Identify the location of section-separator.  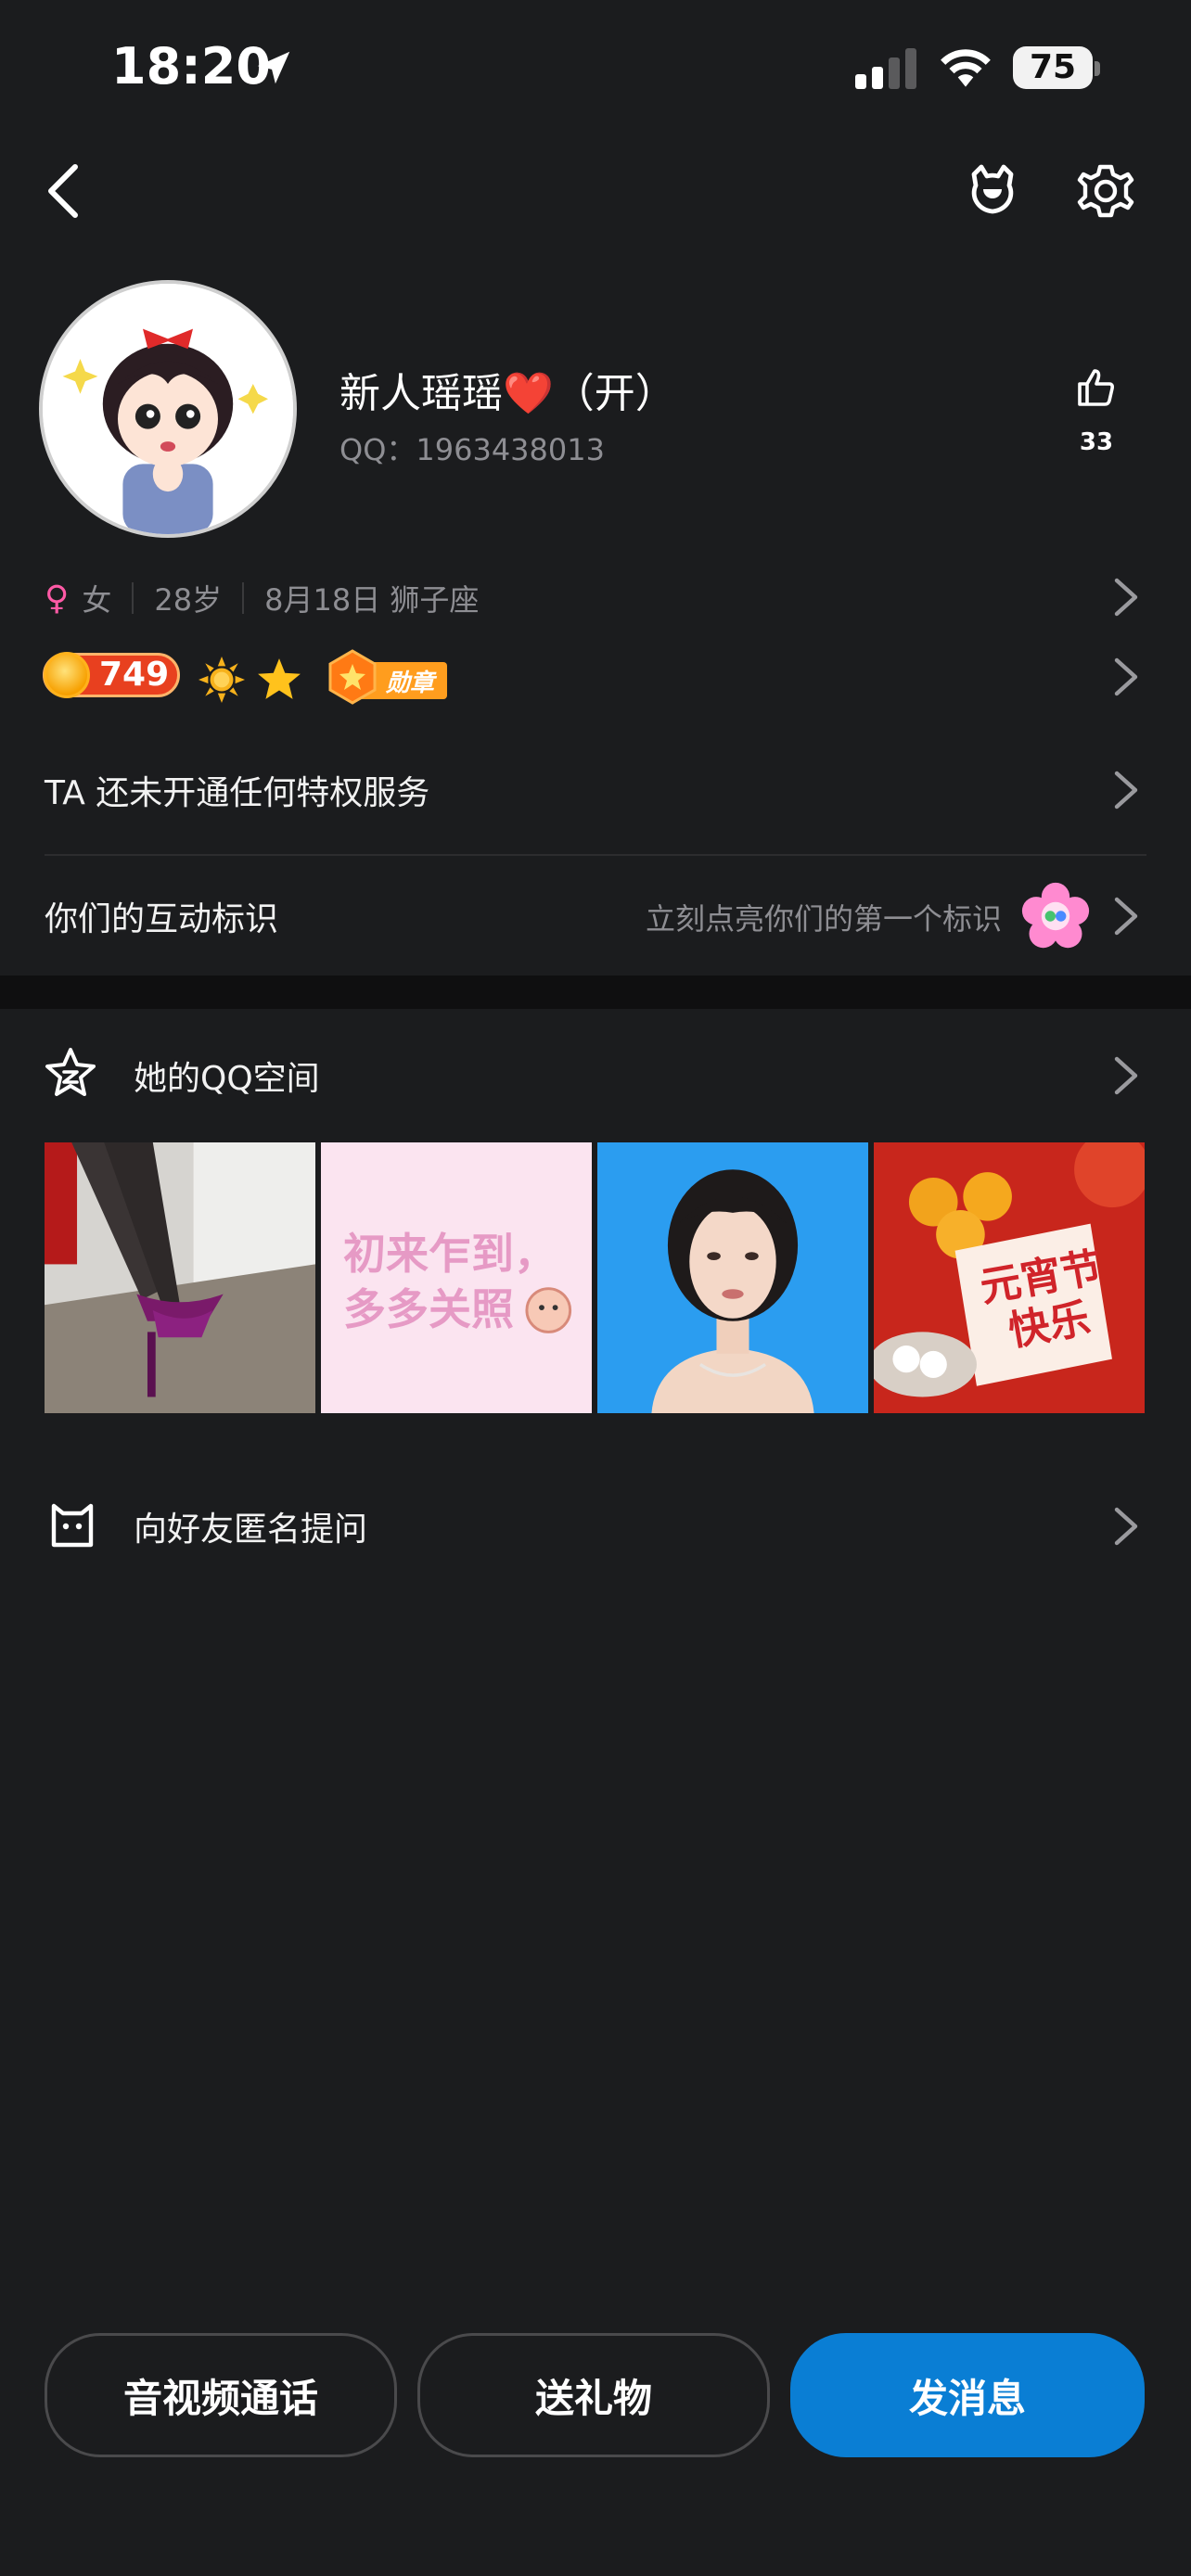
(595, 992).